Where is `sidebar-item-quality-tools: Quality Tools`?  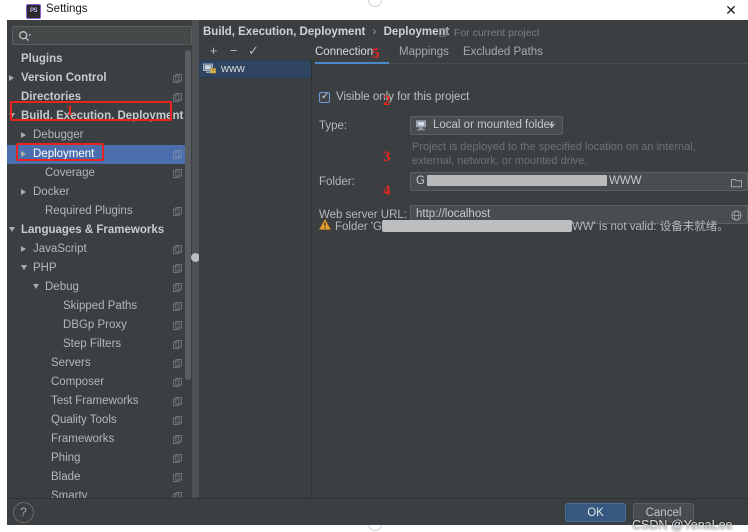
sidebar-item-quality-tools: Quality Tools is located at coordinates (99, 420).